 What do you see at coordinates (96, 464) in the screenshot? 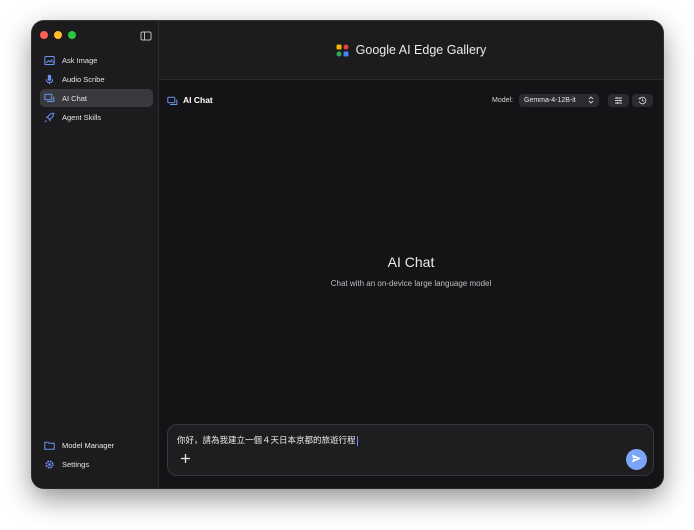
I see `sidebar-item-settings: Settings` at bounding box center [96, 464].